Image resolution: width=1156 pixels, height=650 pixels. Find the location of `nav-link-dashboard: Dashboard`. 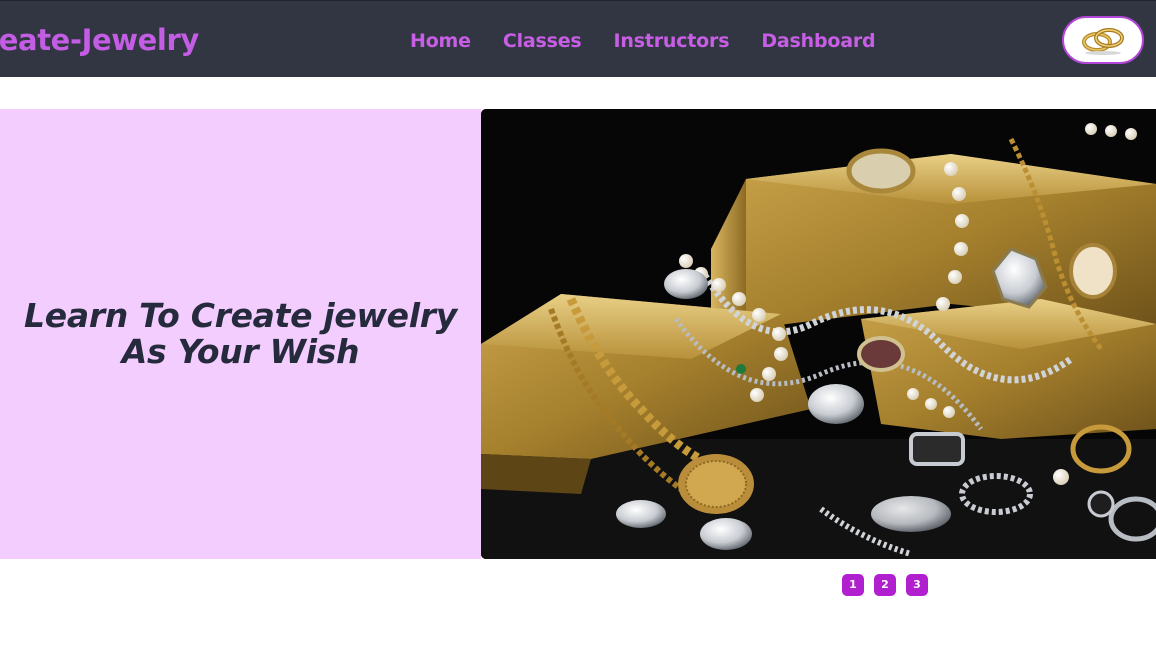

nav-link-dashboard: Dashboard is located at coordinates (818, 41).